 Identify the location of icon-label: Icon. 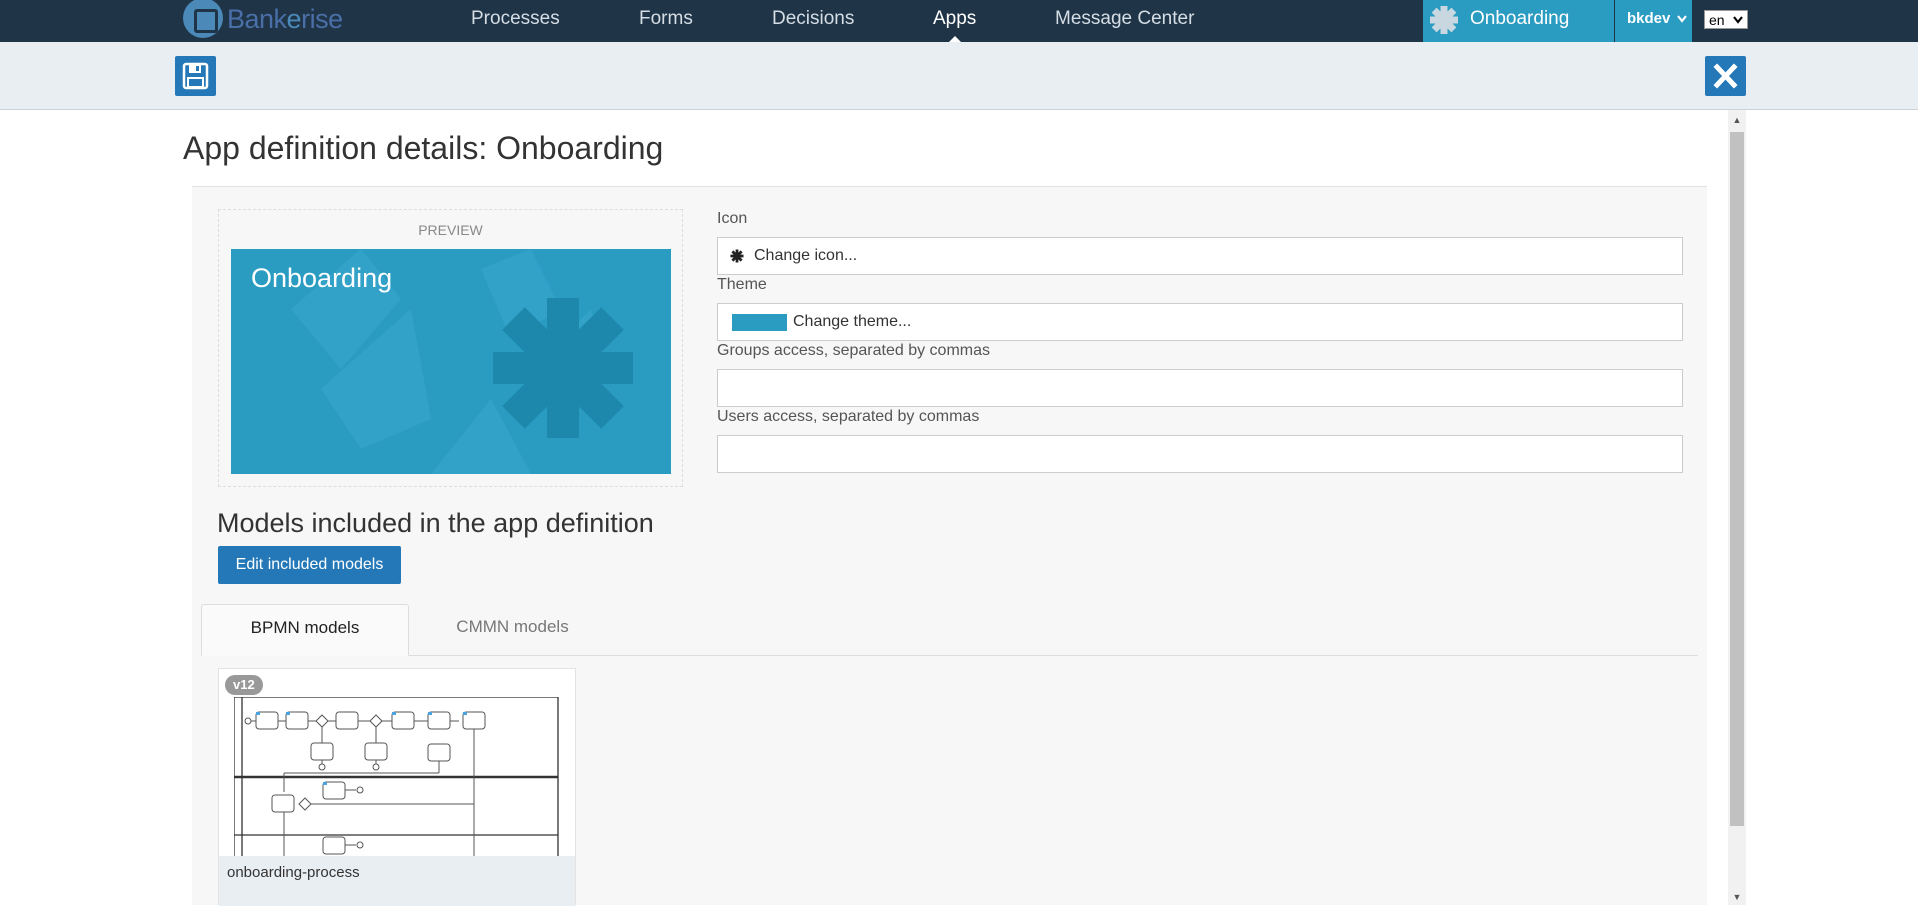
(732, 218).